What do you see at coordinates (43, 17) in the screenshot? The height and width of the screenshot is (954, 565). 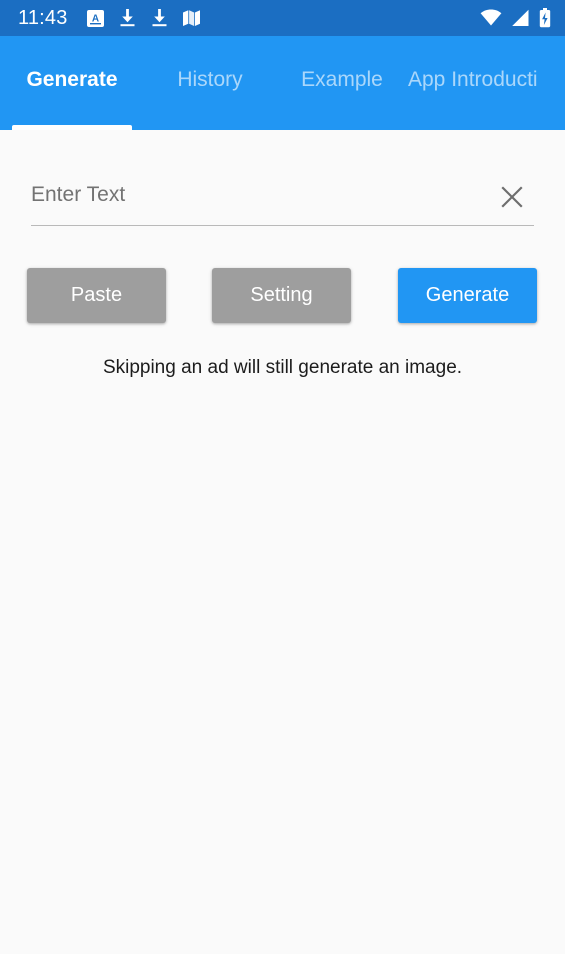 I see `status-clock: 11:43` at bounding box center [43, 17].